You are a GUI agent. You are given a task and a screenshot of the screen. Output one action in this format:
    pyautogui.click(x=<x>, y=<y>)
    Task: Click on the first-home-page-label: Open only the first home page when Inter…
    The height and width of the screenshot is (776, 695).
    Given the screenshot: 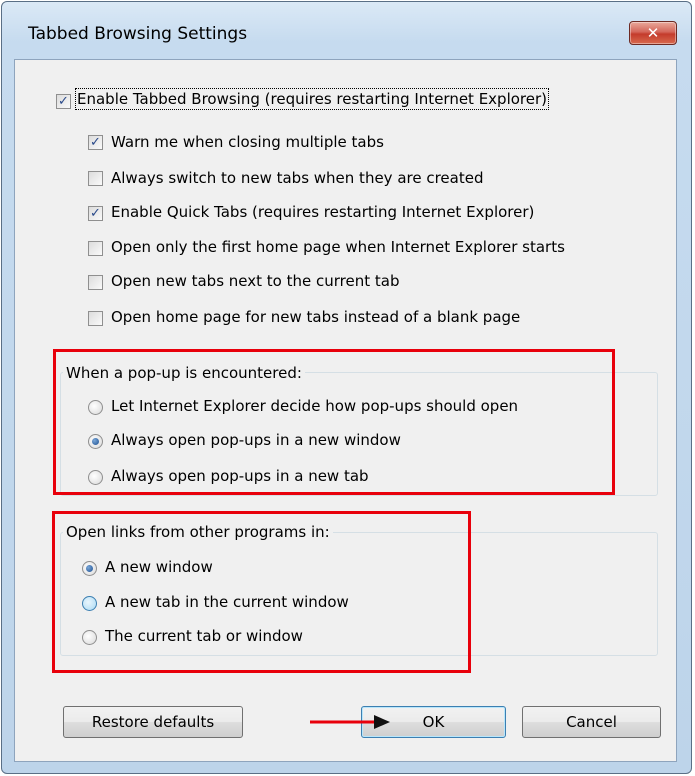 What is the action you would take?
    pyautogui.click(x=338, y=247)
    